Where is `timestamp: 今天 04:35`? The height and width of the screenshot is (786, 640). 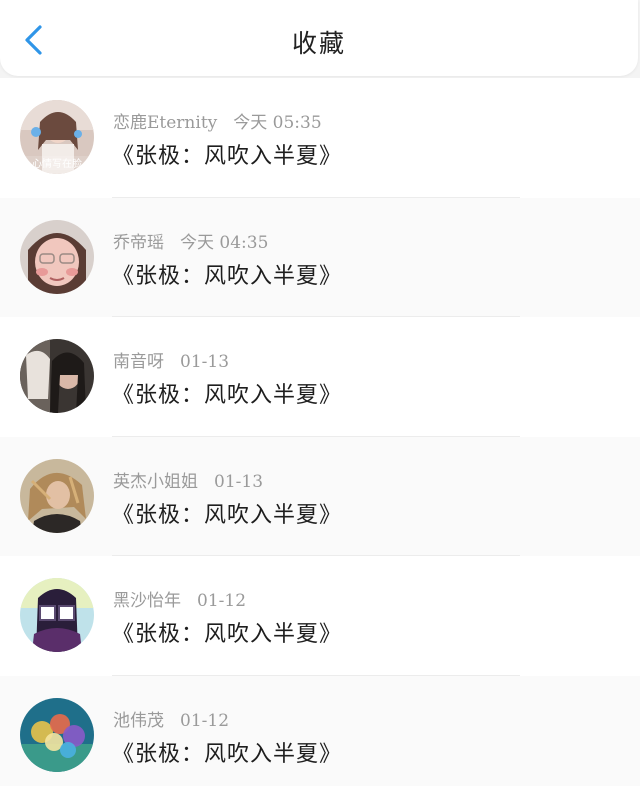
timestamp: 今天 04:35 is located at coordinates (224, 242).